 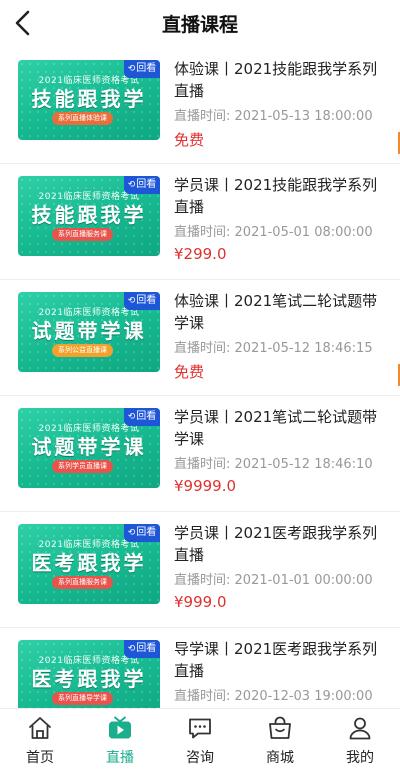 I want to click on course-time: 直播时间: 2020-12-03 19:00:00, so click(x=273, y=696).